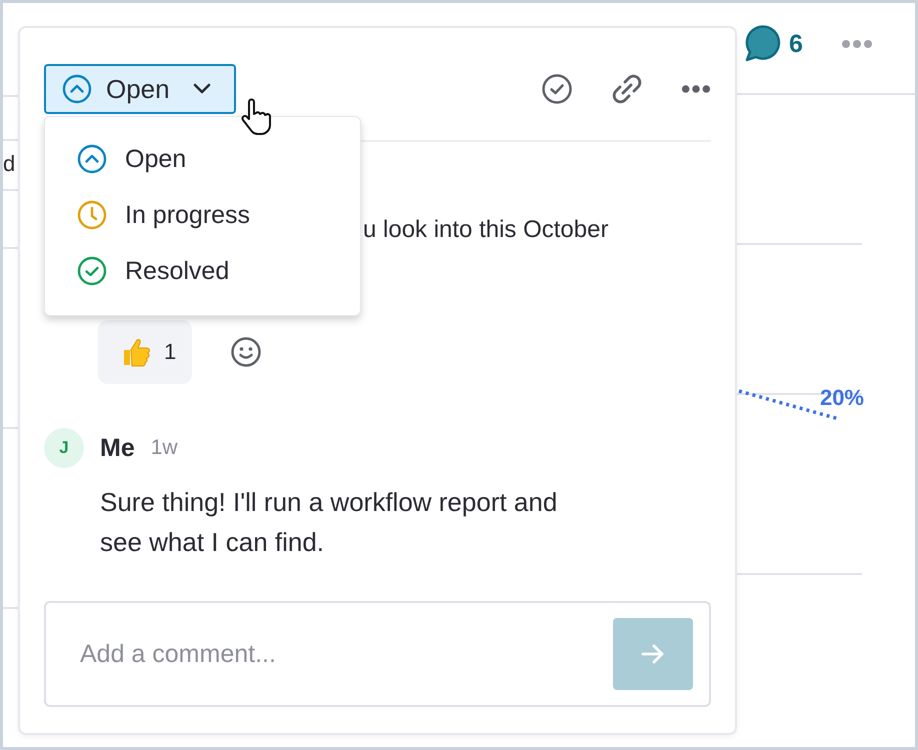 The image size is (918, 750). What do you see at coordinates (796, 44) in the screenshot?
I see `comment-count: 6` at bounding box center [796, 44].